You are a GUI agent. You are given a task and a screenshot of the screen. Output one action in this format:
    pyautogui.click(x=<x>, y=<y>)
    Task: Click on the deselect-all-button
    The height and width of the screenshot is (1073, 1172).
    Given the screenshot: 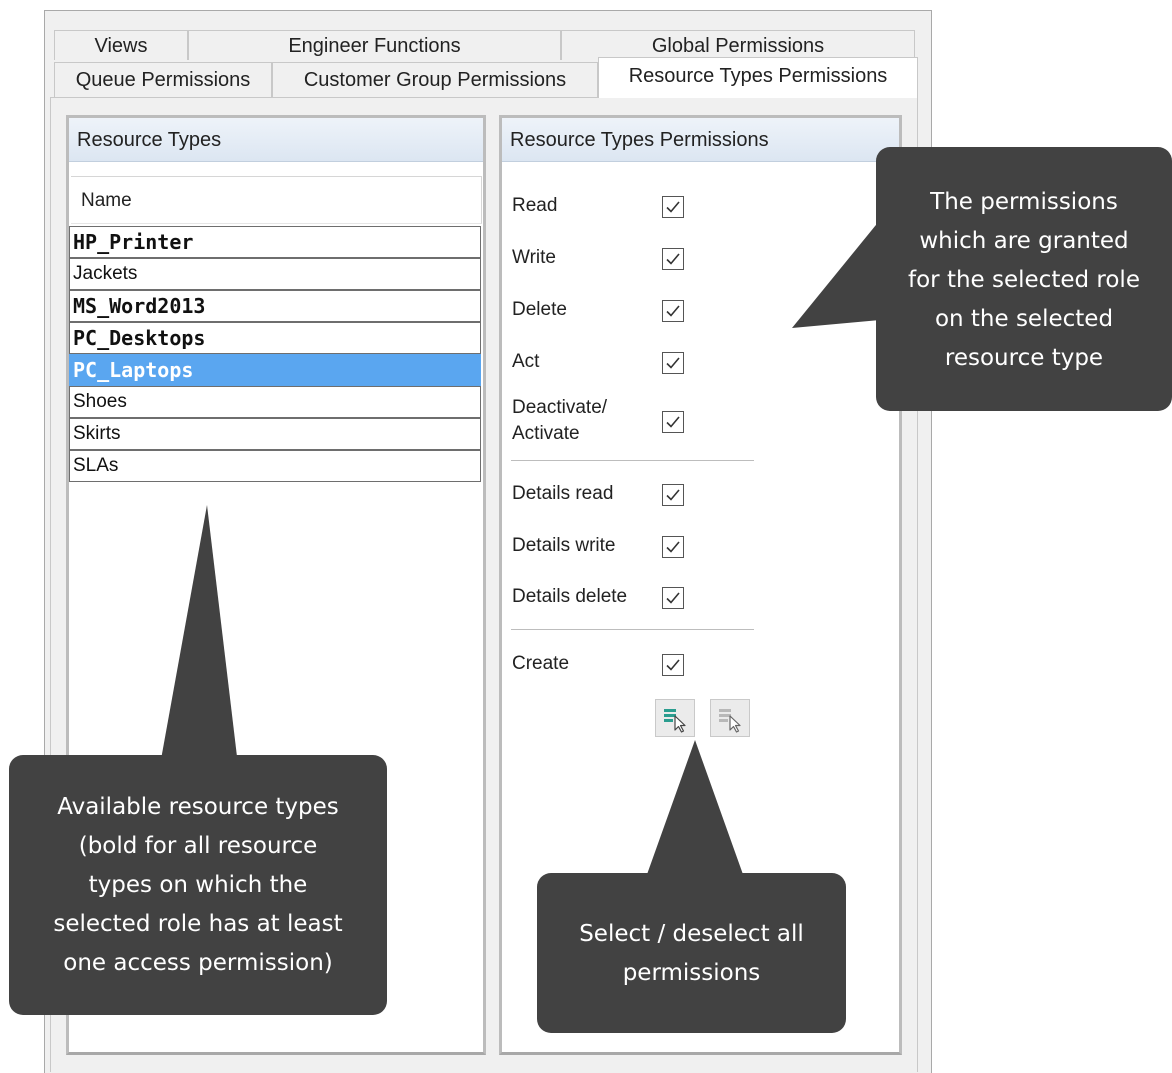 What is the action you would take?
    pyautogui.click(x=730, y=718)
    